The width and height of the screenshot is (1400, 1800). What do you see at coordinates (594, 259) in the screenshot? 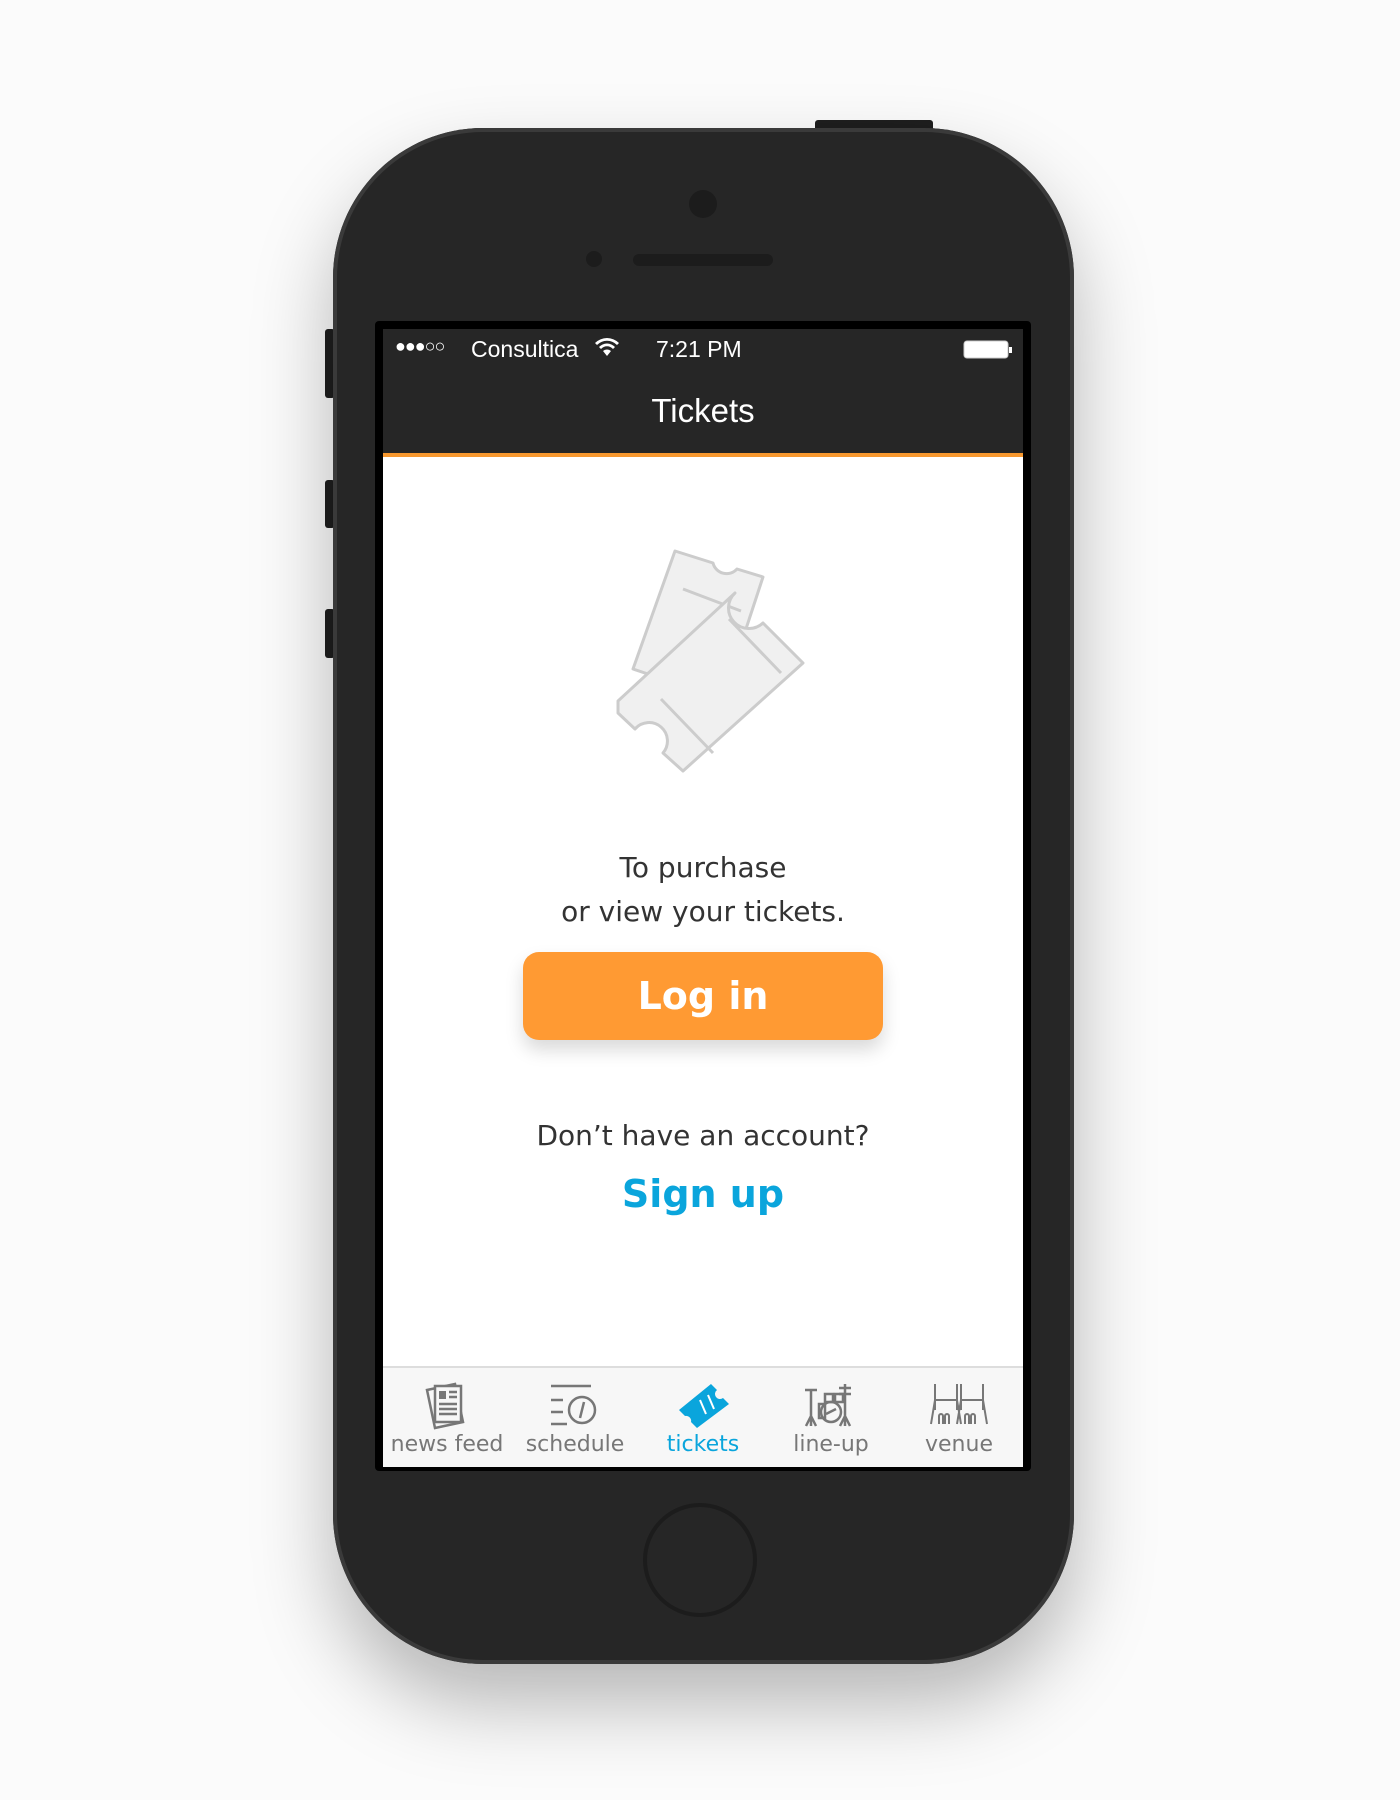
I see `sensor` at bounding box center [594, 259].